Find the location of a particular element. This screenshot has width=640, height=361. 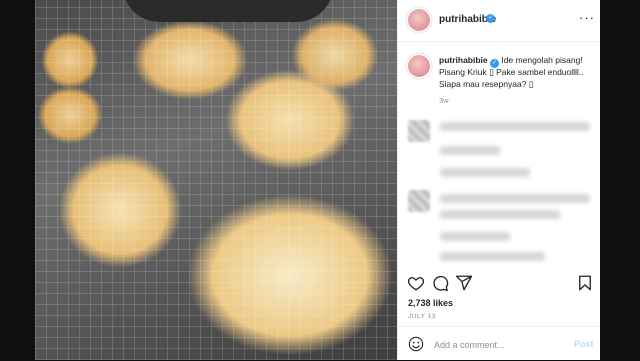

post-actions is located at coordinates (499, 282).